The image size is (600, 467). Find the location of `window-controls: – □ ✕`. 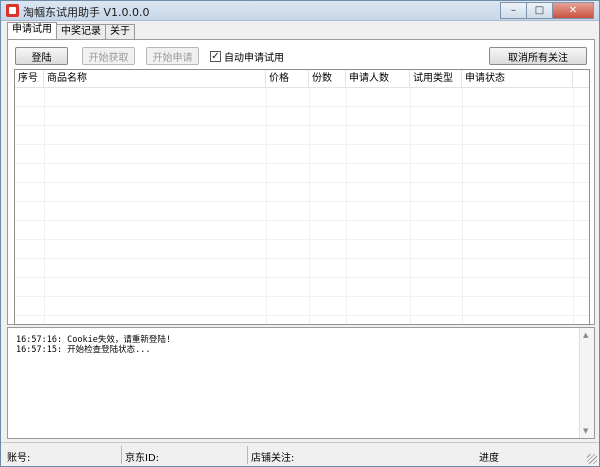

window-controls: – □ ✕ is located at coordinates (547, 10).